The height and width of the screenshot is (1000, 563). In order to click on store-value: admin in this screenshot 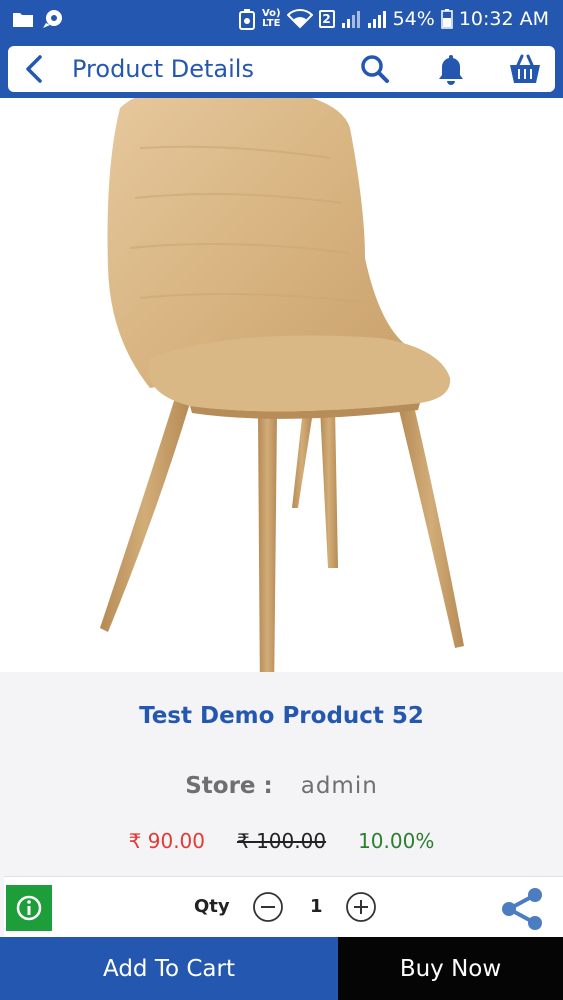, I will do `click(339, 786)`.